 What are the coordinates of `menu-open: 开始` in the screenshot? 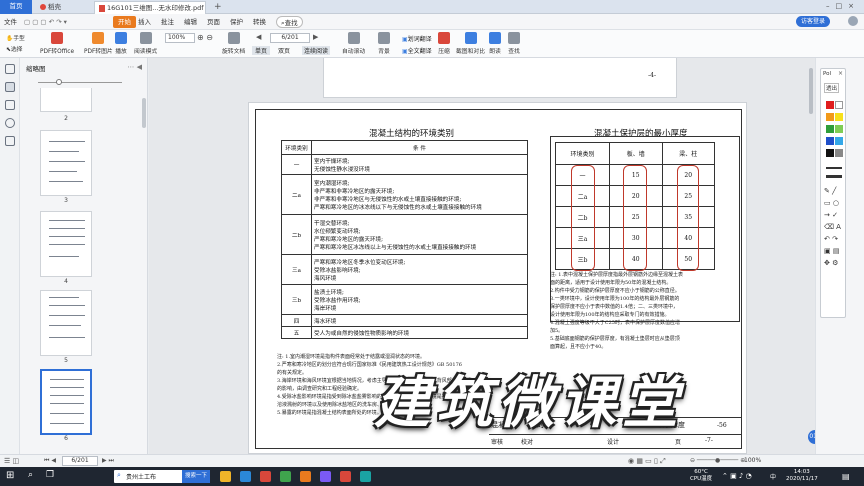 It's located at (124, 22).